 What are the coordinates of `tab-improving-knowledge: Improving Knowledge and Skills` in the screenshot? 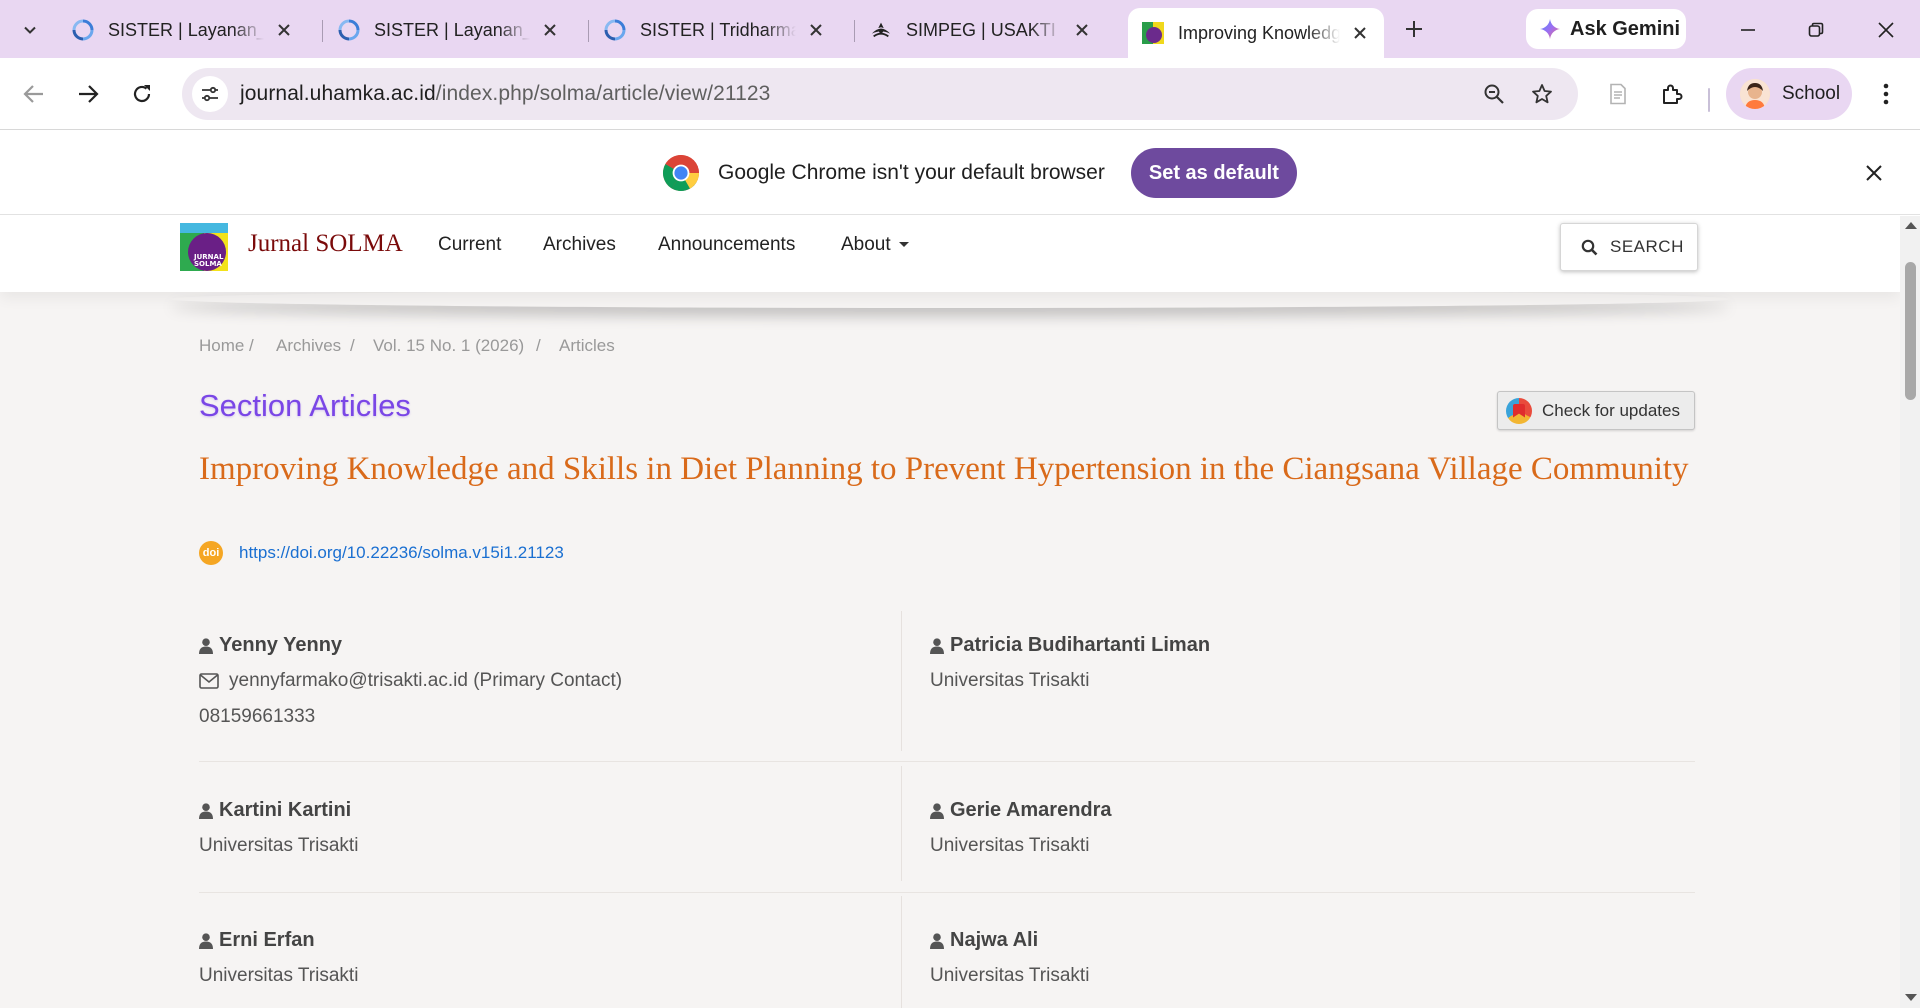 It's located at (1256, 33).